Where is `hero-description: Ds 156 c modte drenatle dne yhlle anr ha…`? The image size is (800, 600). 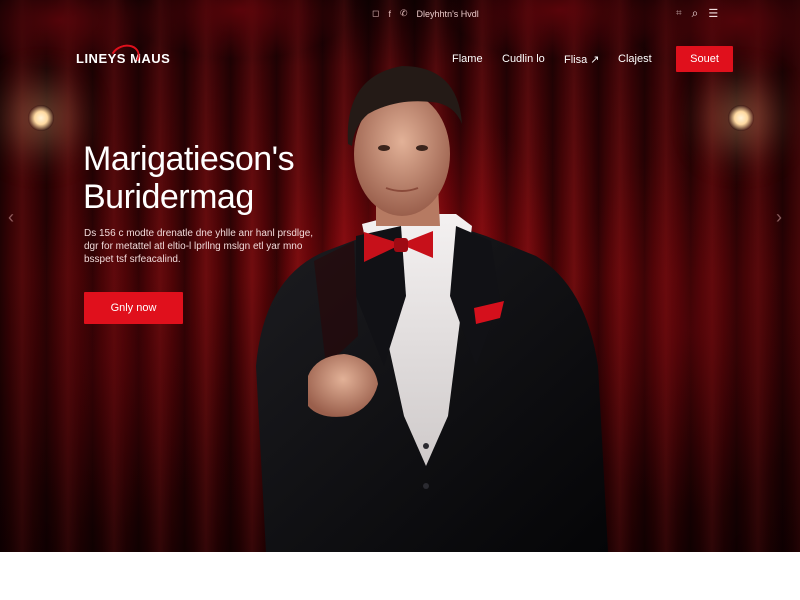 hero-description: Ds 156 c modte drenatle dne yhlle anr ha… is located at coordinates (199, 246).